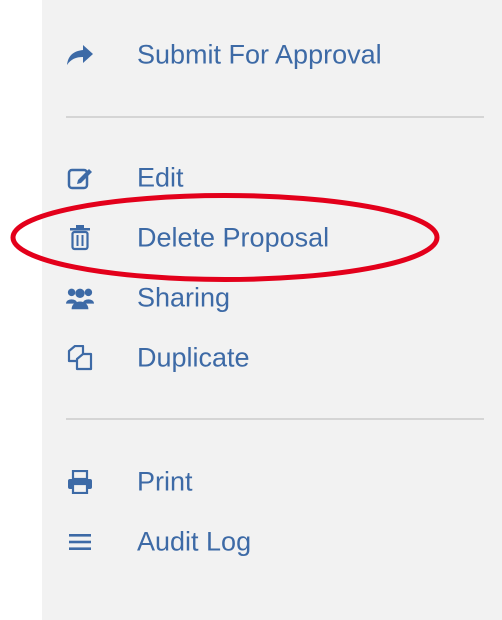 The image size is (502, 620). I want to click on sharing-label: Sharing, so click(184, 297).